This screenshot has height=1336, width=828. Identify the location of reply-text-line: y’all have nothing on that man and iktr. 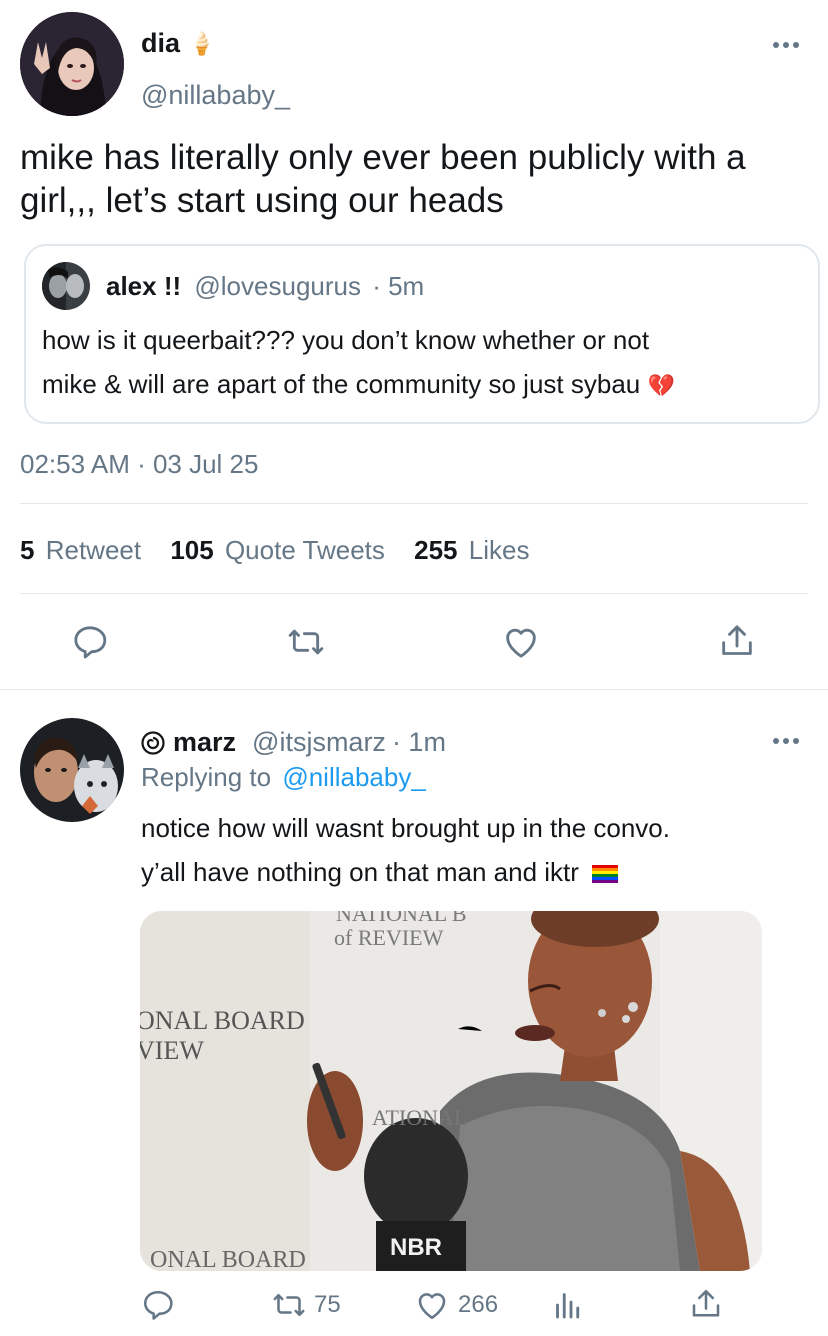
(360, 872).